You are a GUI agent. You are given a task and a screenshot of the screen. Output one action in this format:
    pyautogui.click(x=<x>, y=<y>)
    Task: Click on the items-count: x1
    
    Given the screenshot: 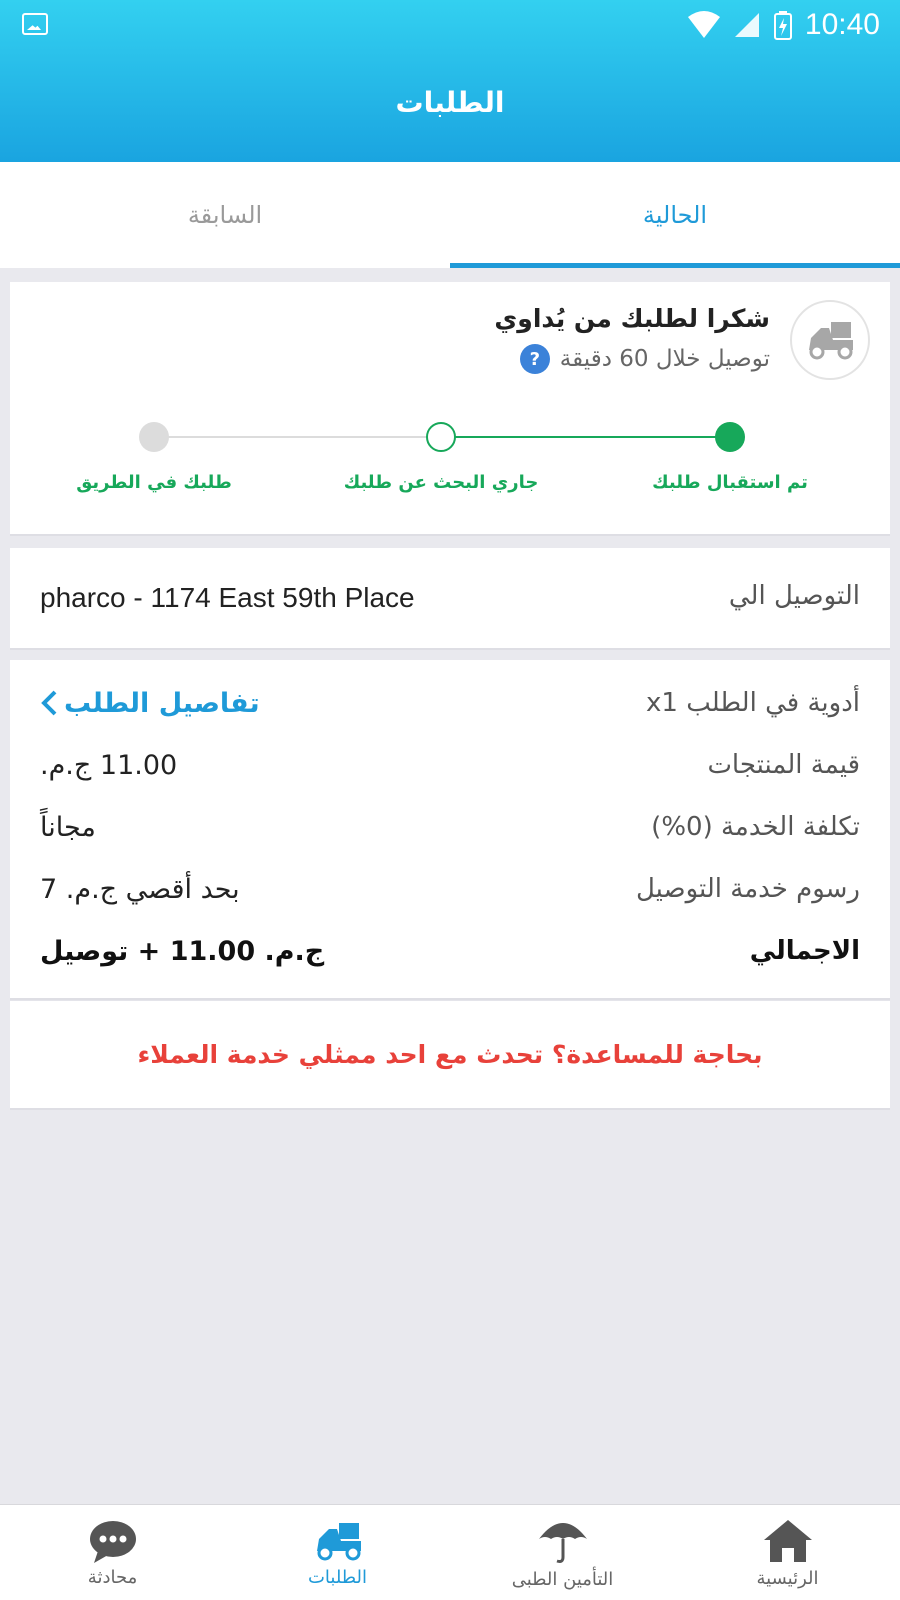 What is the action you would take?
    pyautogui.click(x=662, y=703)
    